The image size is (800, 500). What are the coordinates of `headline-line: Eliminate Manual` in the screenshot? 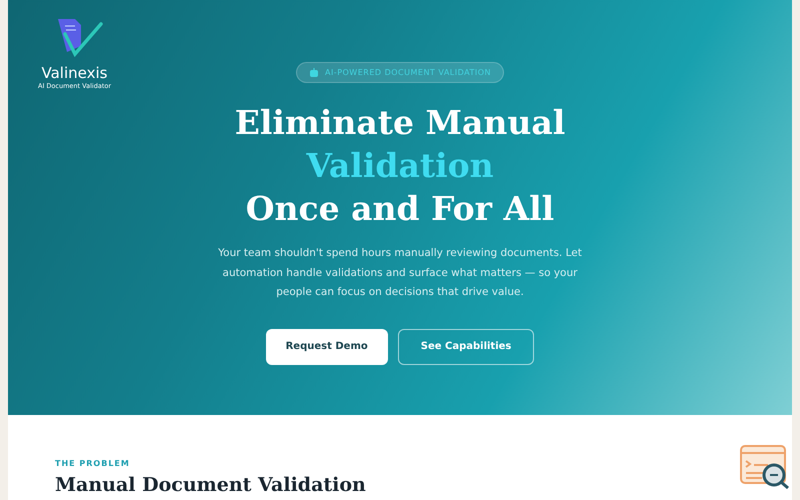 It's located at (400, 123).